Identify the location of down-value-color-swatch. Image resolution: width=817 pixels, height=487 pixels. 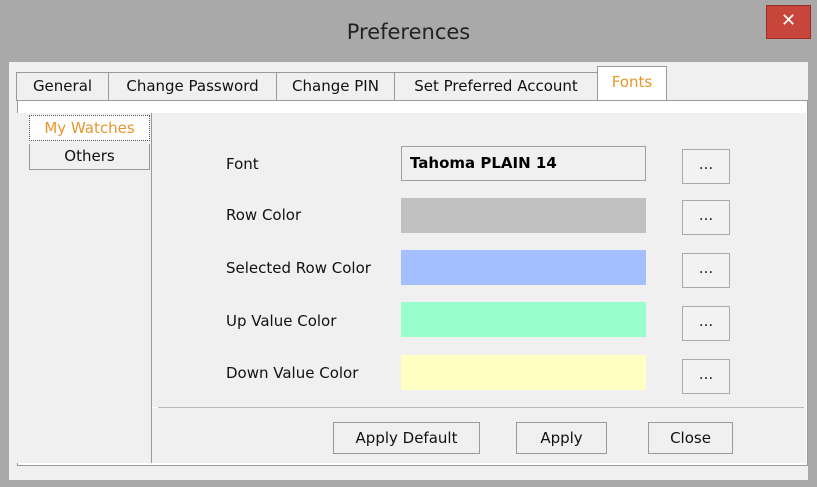
(523, 372).